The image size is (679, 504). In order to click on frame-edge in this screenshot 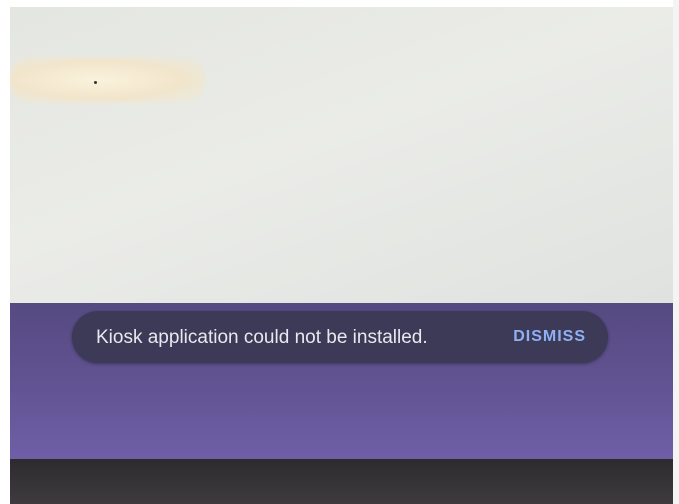, I will do `click(676, 252)`.